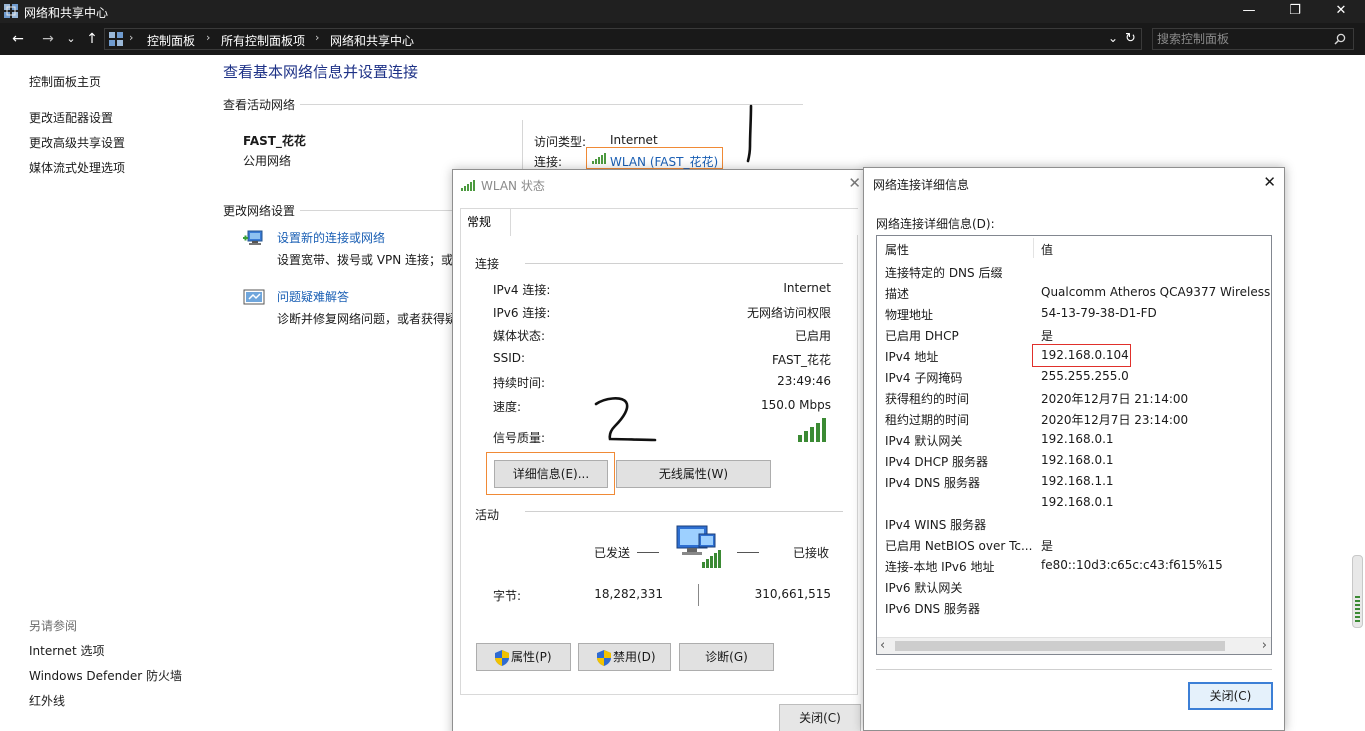 The image size is (1365, 731). What do you see at coordinates (1357, 591) in the screenshot?
I see `background-scrollbar` at bounding box center [1357, 591].